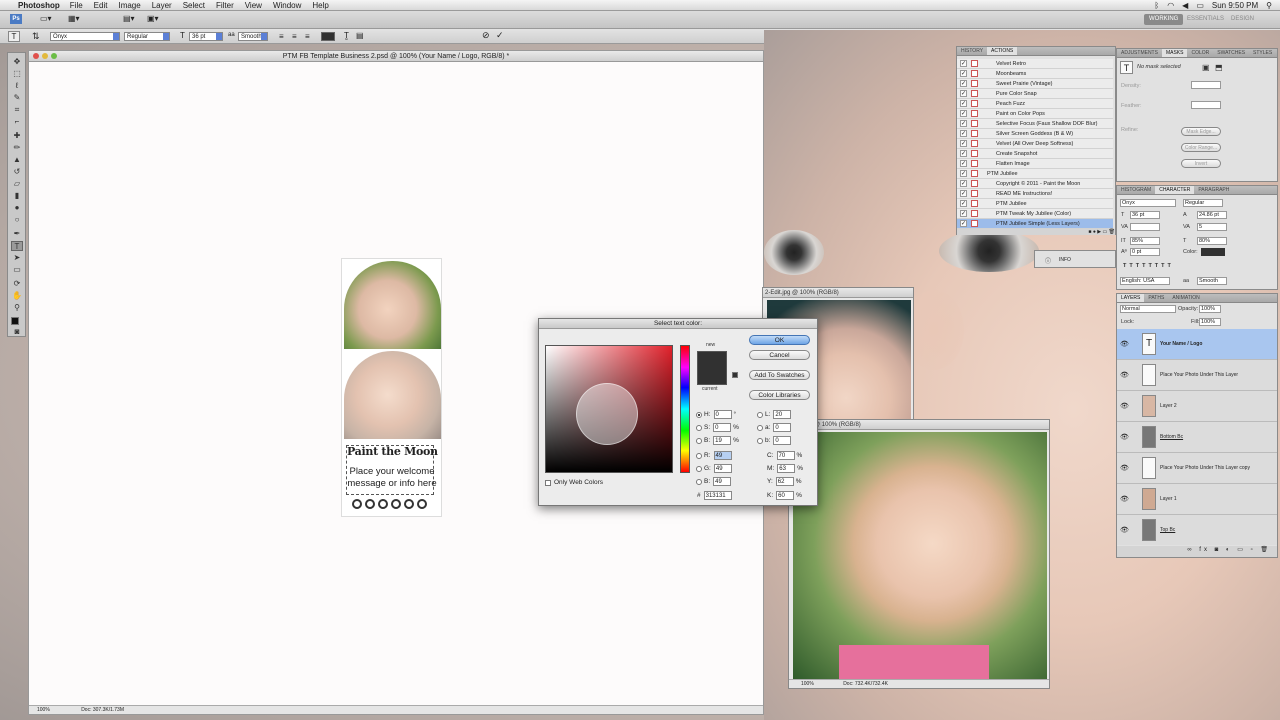 The height and width of the screenshot is (720, 1280). What do you see at coordinates (1035, 84) in the screenshot?
I see `action-item: ✓ Sweet Prairie (Vintage)` at bounding box center [1035, 84].